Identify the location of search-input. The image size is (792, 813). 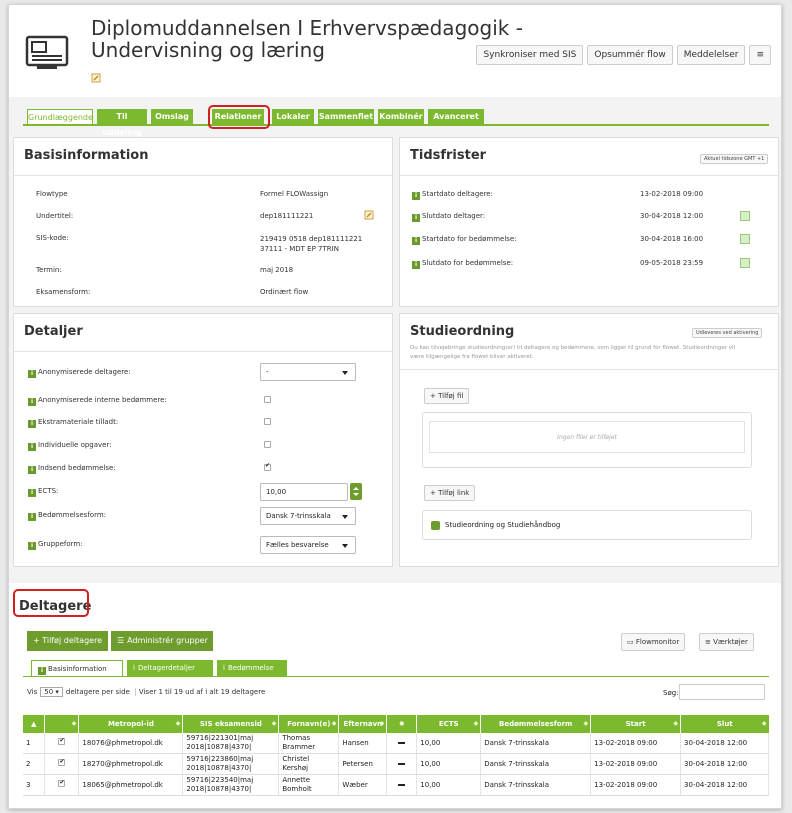
(722, 692).